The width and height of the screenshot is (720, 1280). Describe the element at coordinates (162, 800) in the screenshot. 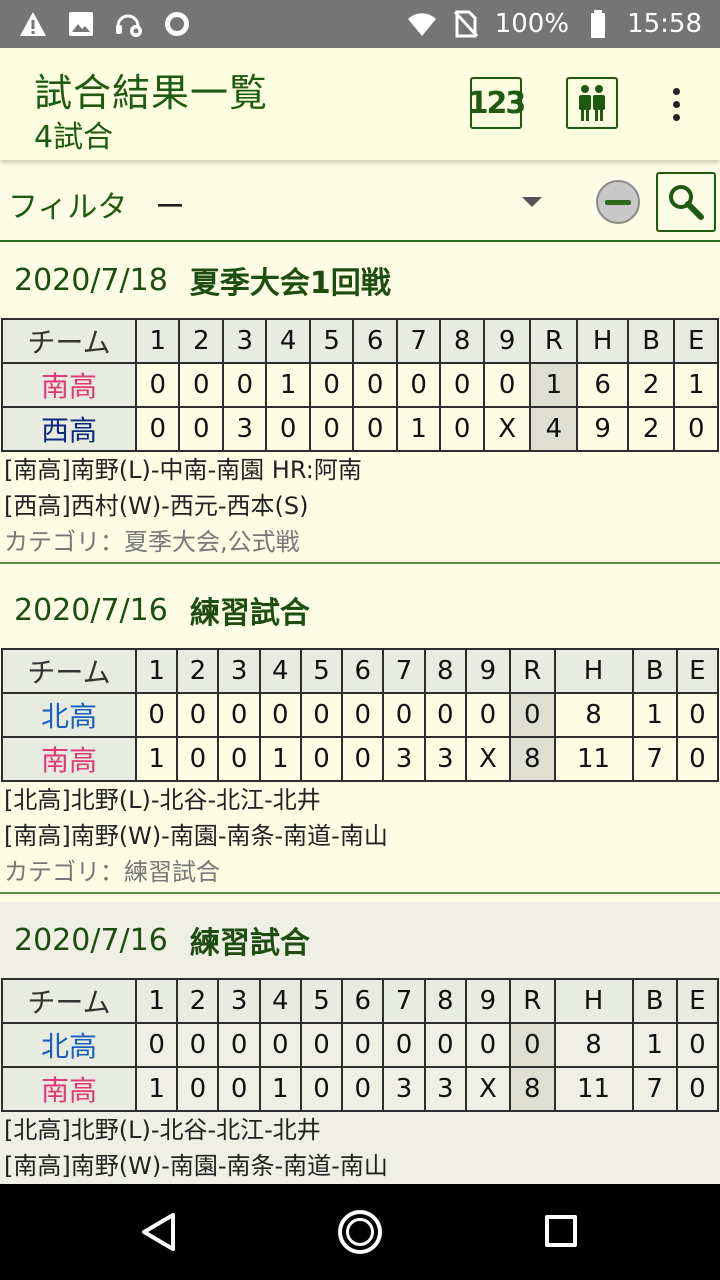

I see `pitcher-note: [北高]北野(L)-北谷-北江-北井` at that location.